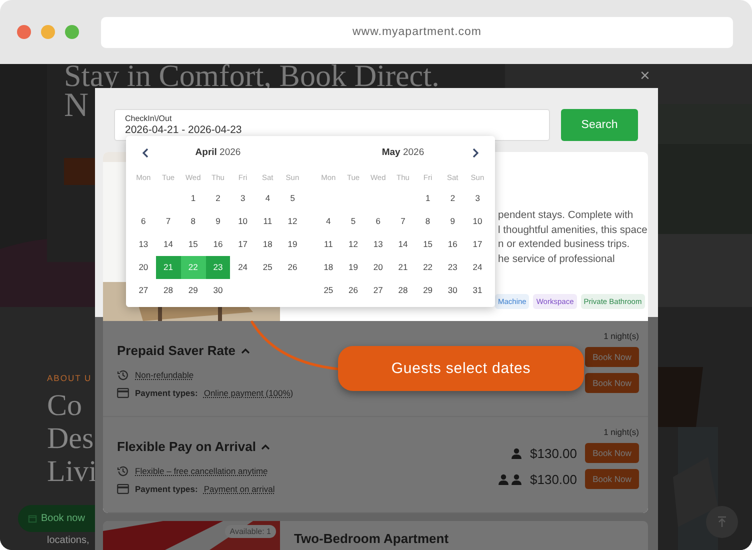 The width and height of the screenshot is (752, 550). I want to click on section-heading: Co, so click(64, 405).